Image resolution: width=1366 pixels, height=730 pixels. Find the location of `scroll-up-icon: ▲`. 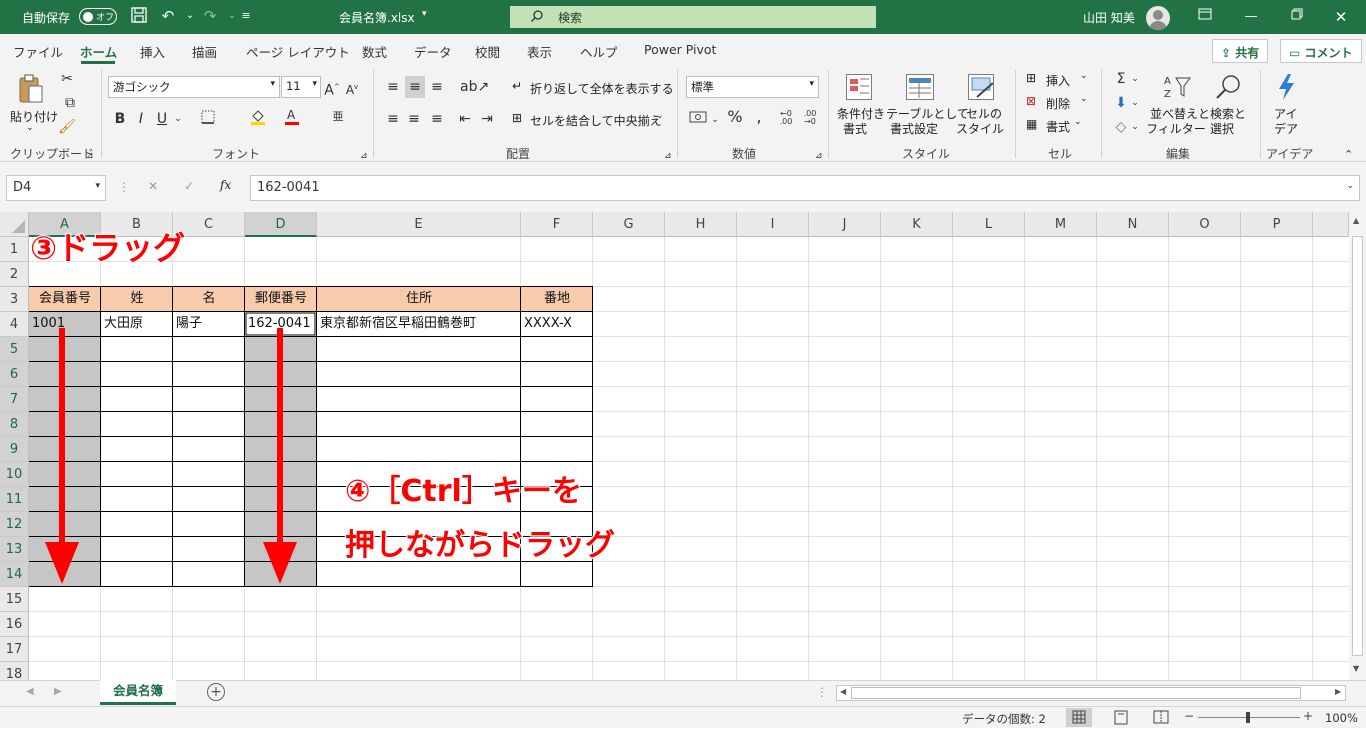

scroll-up-icon: ▲ is located at coordinates (1356, 220).